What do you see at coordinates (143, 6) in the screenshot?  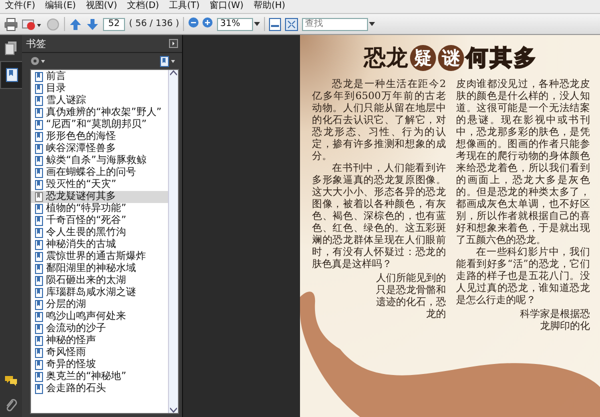 I see `menu-item: 文档(D)` at bounding box center [143, 6].